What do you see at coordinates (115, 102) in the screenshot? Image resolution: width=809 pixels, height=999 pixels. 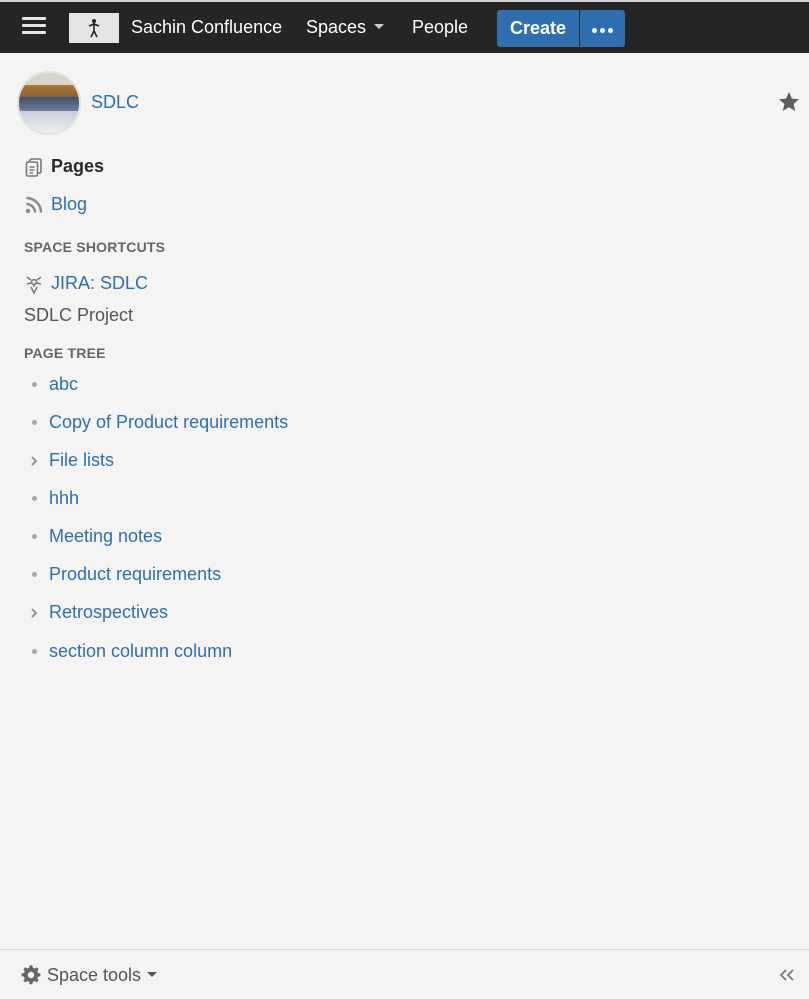 I see `space-name-link: SDLC` at bounding box center [115, 102].